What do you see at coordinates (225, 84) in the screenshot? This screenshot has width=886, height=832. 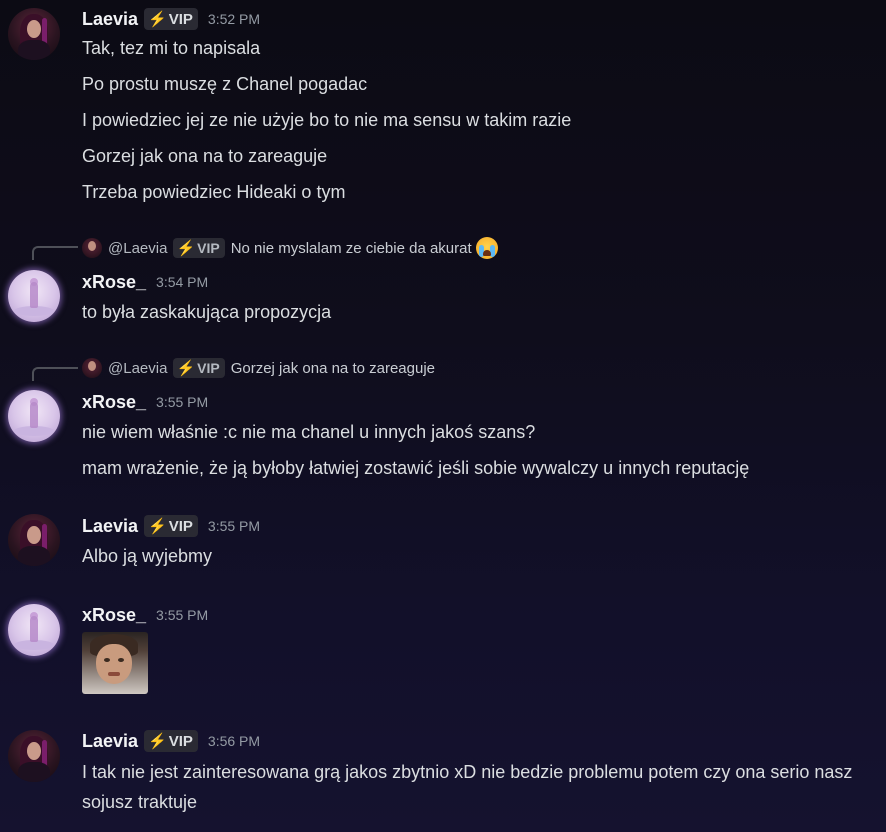 I see `message-text: Po prostu muszę z Chanel pogadac` at bounding box center [225, 84].